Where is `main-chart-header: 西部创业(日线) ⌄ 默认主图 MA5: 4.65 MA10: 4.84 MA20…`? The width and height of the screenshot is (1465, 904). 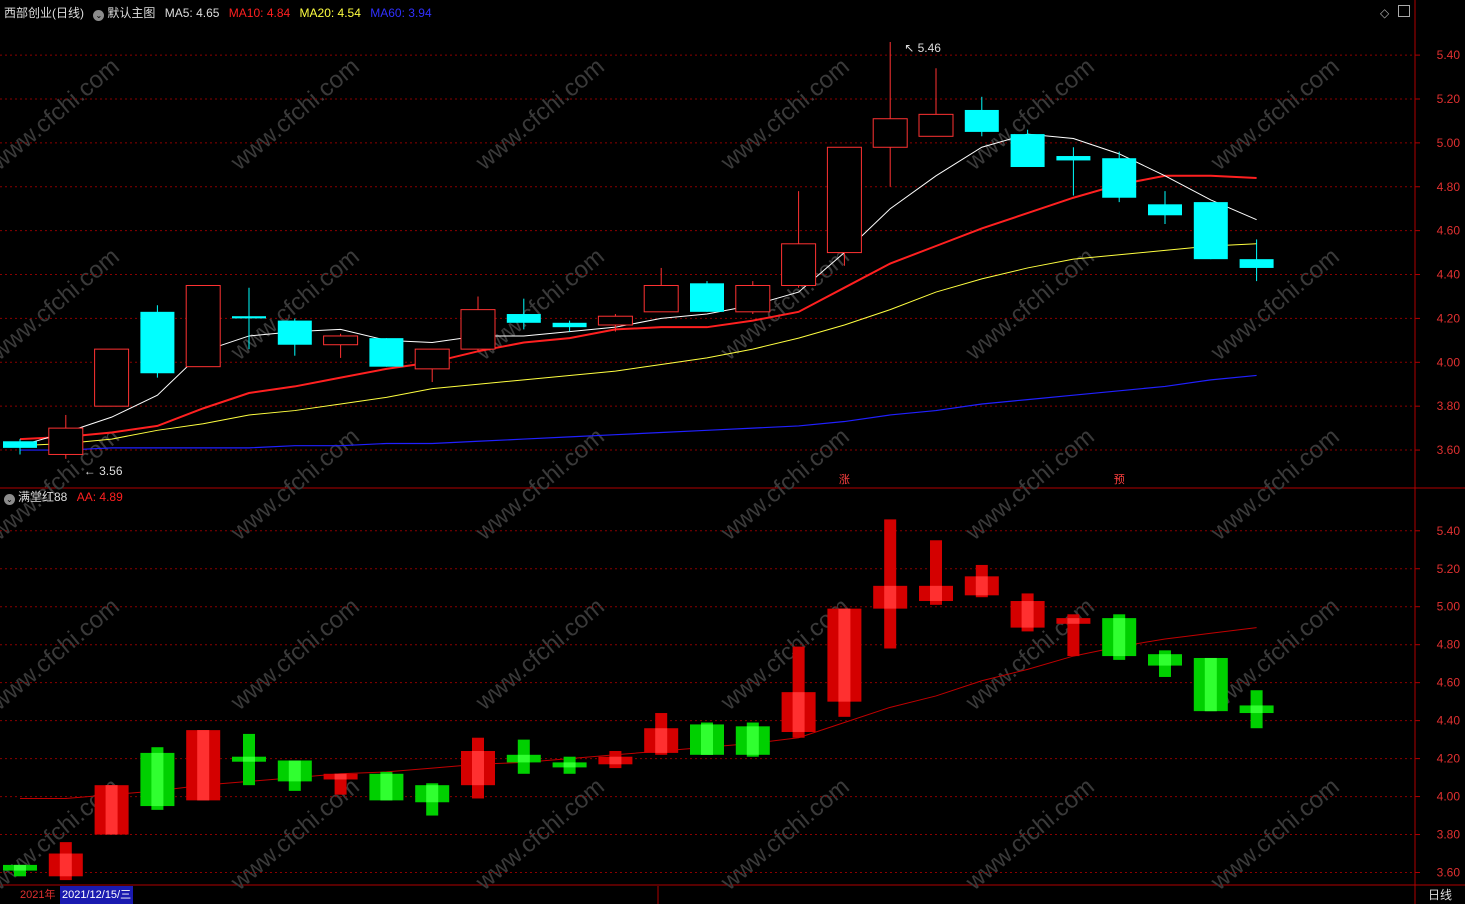
main-chart-header: 西部创业(日线) ⌄ 默认主图 MA5: 4.65 MA10: 4.84 MA20… is located at coordinates (221, 13).